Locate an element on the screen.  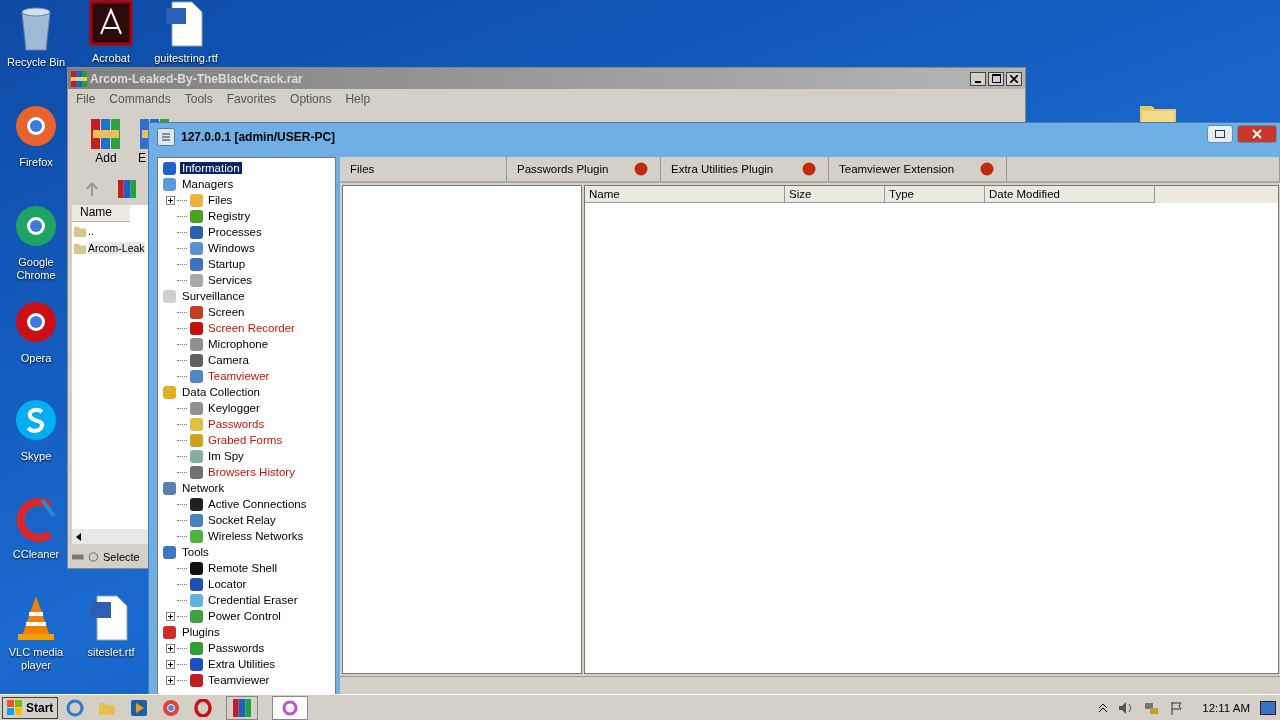
tree-item: Grabed Forms is located at coordinates (245, 440).